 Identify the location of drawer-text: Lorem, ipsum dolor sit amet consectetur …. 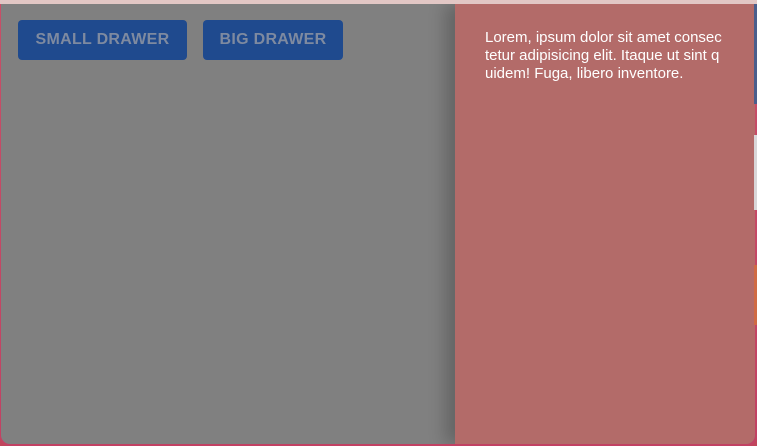
(603, 55).